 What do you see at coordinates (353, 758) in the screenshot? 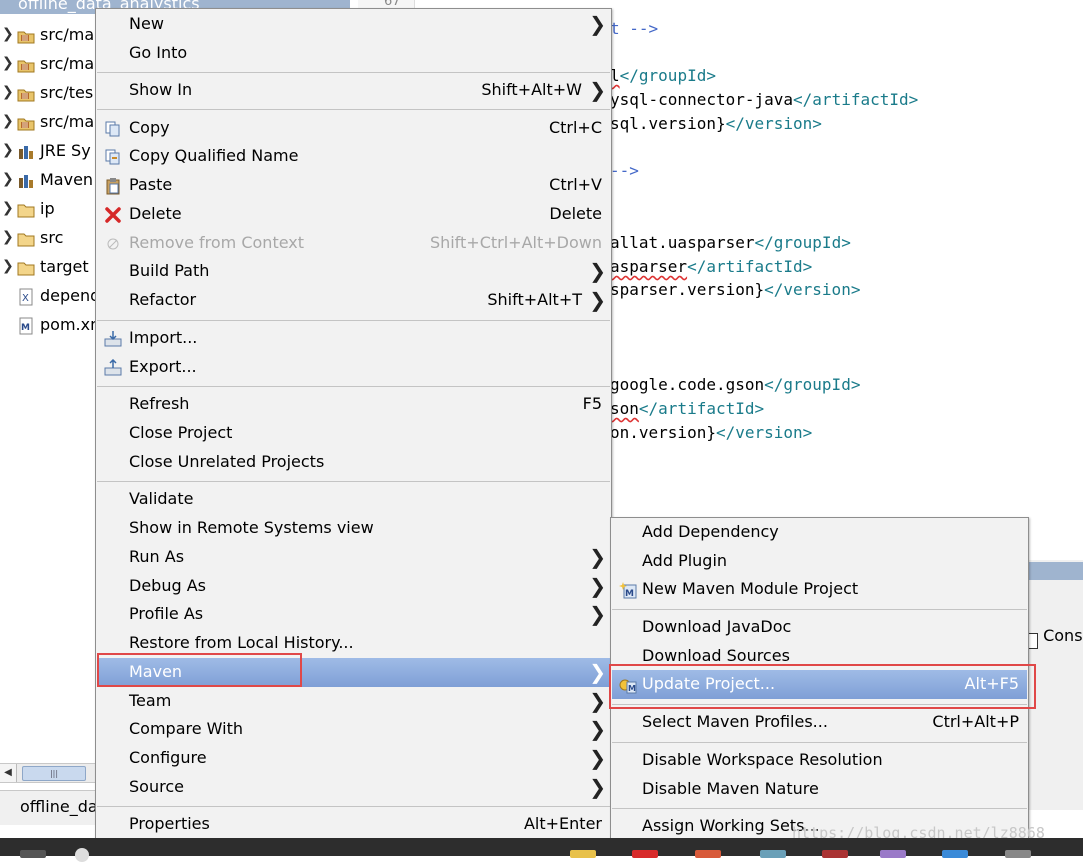
I see `menu-item-configure: Configure ❯` at bounding box center [353, 758].